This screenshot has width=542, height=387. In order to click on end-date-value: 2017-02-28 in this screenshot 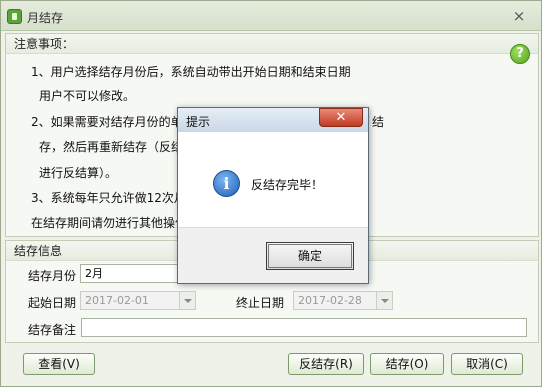, I will do `click(330, 300)`.